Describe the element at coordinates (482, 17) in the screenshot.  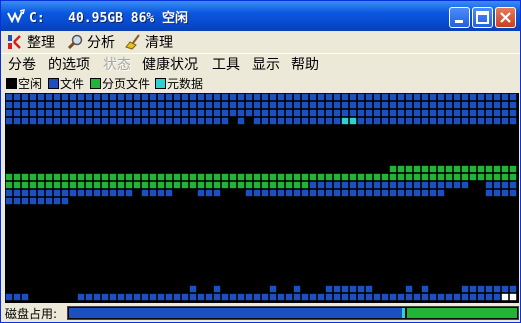
I see `maximize-button` at that location.